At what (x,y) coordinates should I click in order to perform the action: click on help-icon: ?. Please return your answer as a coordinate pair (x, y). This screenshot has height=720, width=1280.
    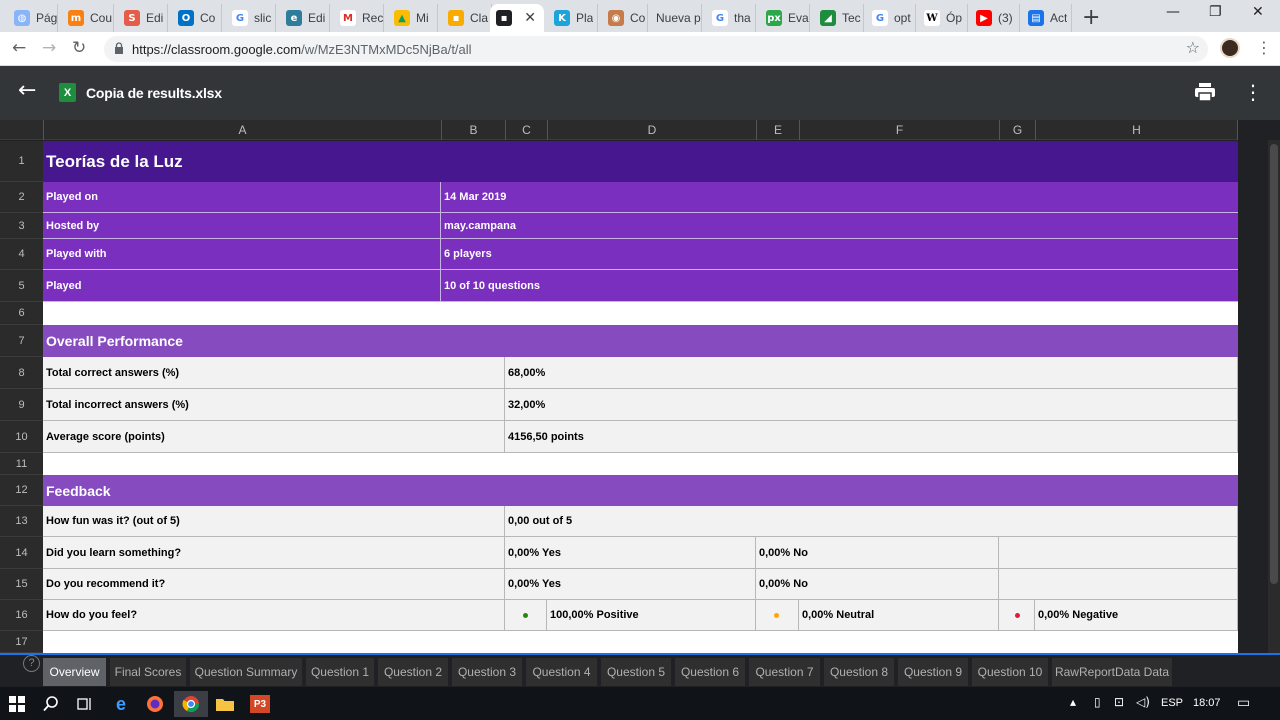
    Looking at the image, I should click on (31, 663).